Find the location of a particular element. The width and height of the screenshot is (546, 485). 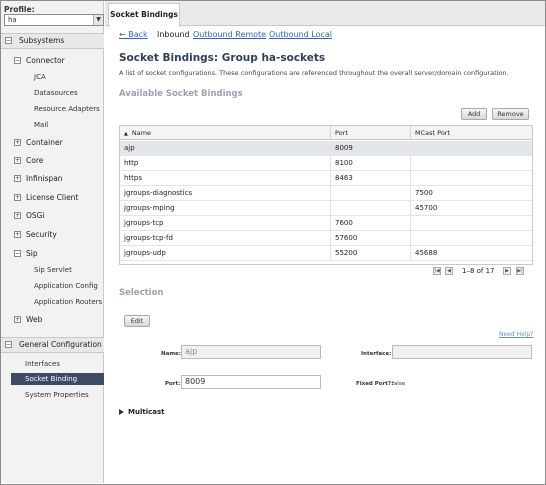

column-header-name: ▲ Name is located at coordinates (225, 133).